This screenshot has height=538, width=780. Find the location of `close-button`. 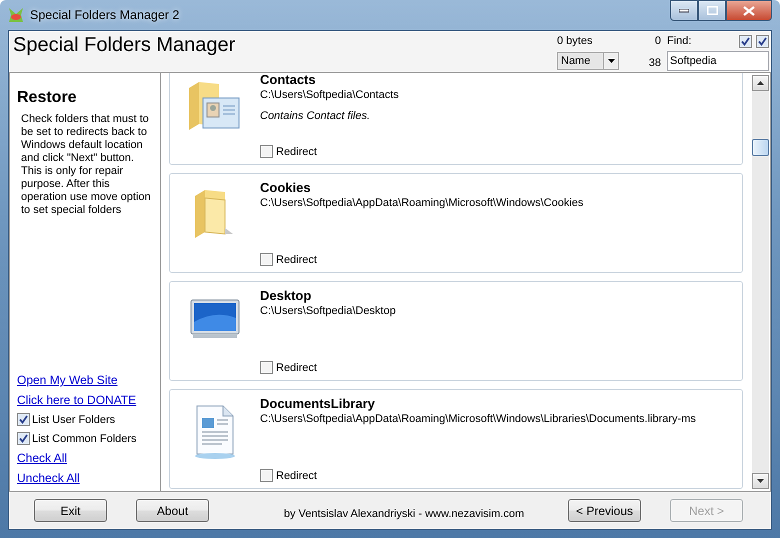

close-button is located at coordinates (749, 10).